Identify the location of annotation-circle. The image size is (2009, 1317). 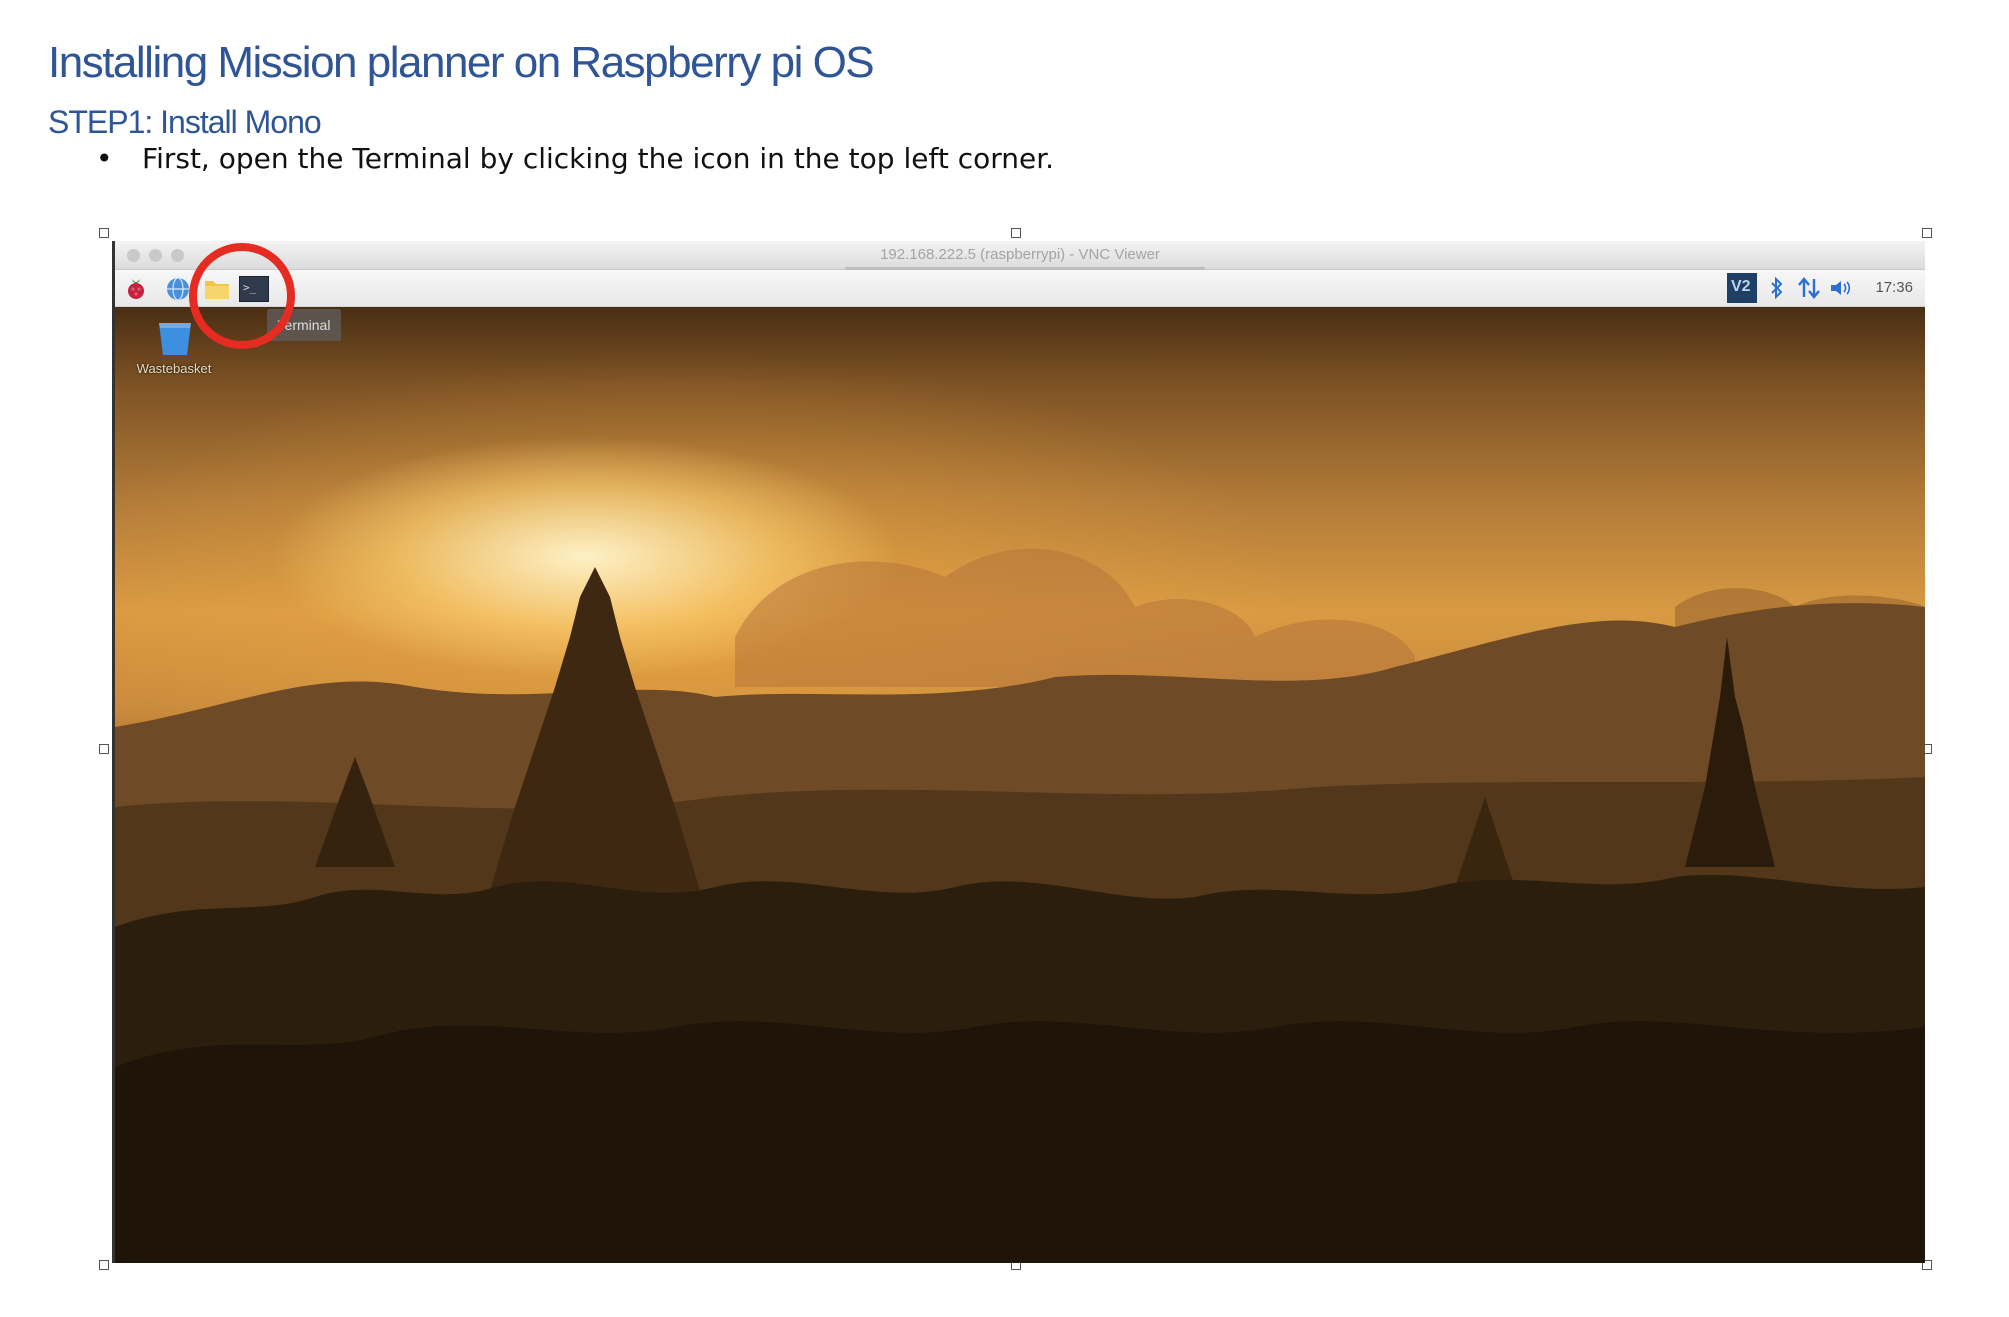
(242, 296).